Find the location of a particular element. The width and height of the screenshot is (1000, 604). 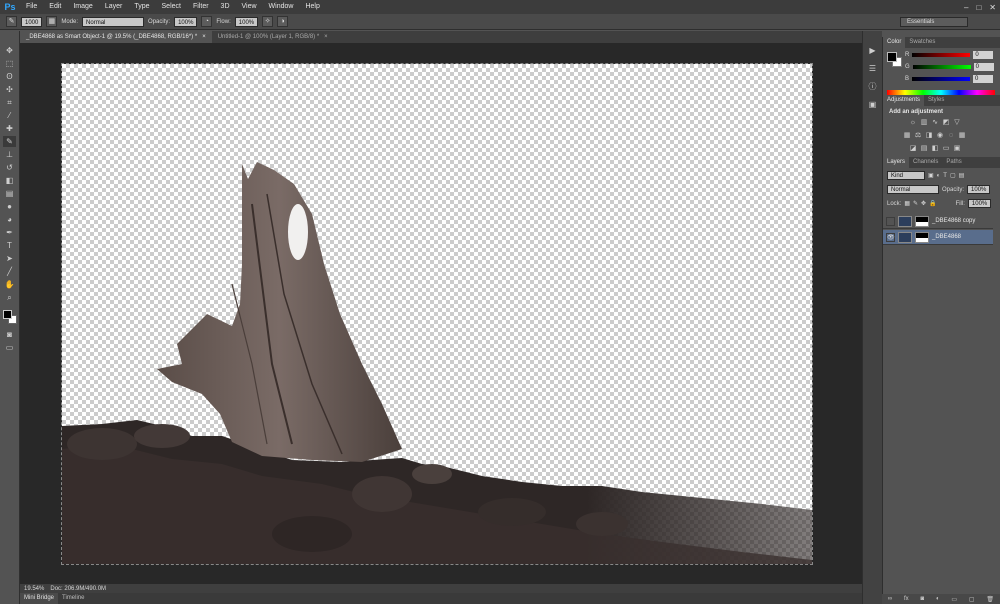

channel-mixer-icon: ◌ is located at coordinates (951, 136).